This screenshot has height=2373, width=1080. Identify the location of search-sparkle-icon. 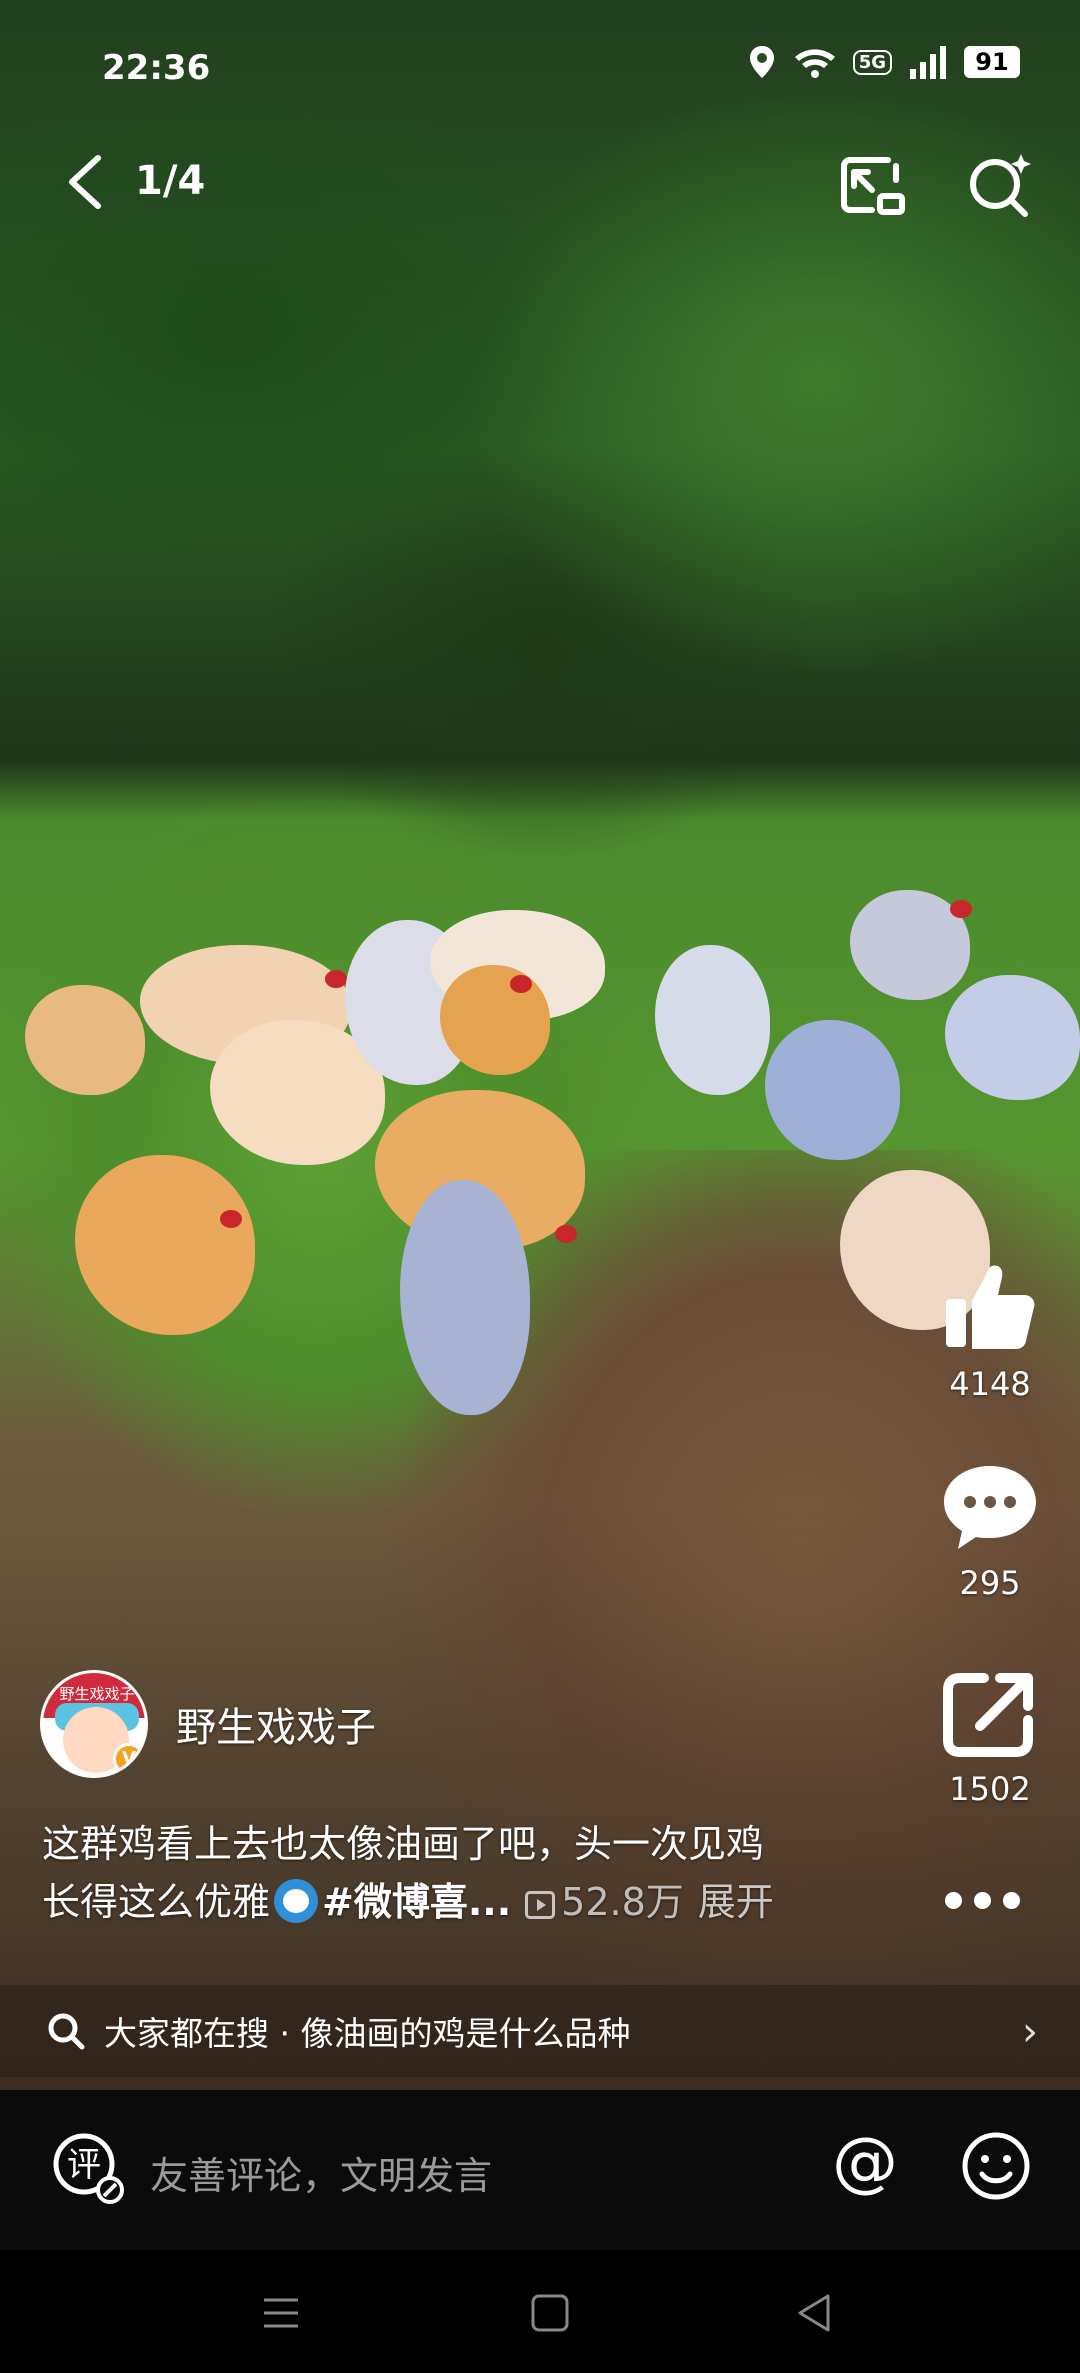
(1000, 185).